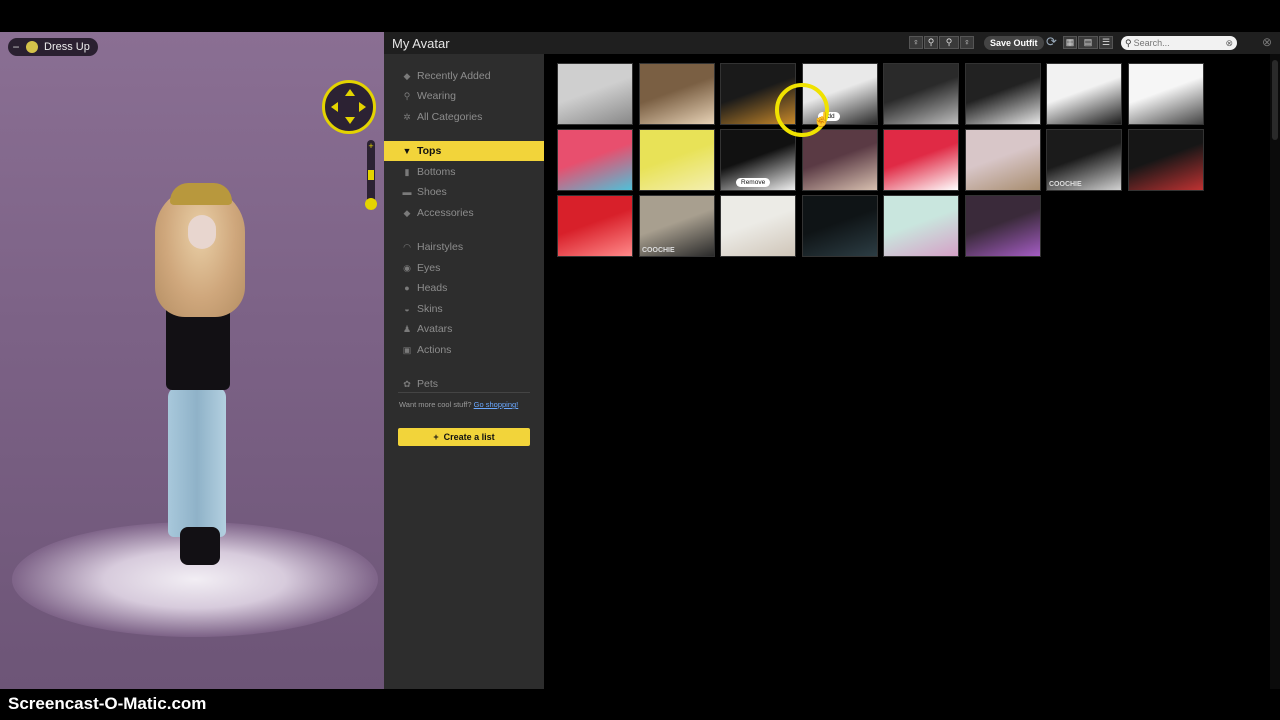 The image size is (1280, 720). Describe the element at coordinates (454, 76) in the screenshot. I see `sidebar-item-label: Recently Added` at that location.